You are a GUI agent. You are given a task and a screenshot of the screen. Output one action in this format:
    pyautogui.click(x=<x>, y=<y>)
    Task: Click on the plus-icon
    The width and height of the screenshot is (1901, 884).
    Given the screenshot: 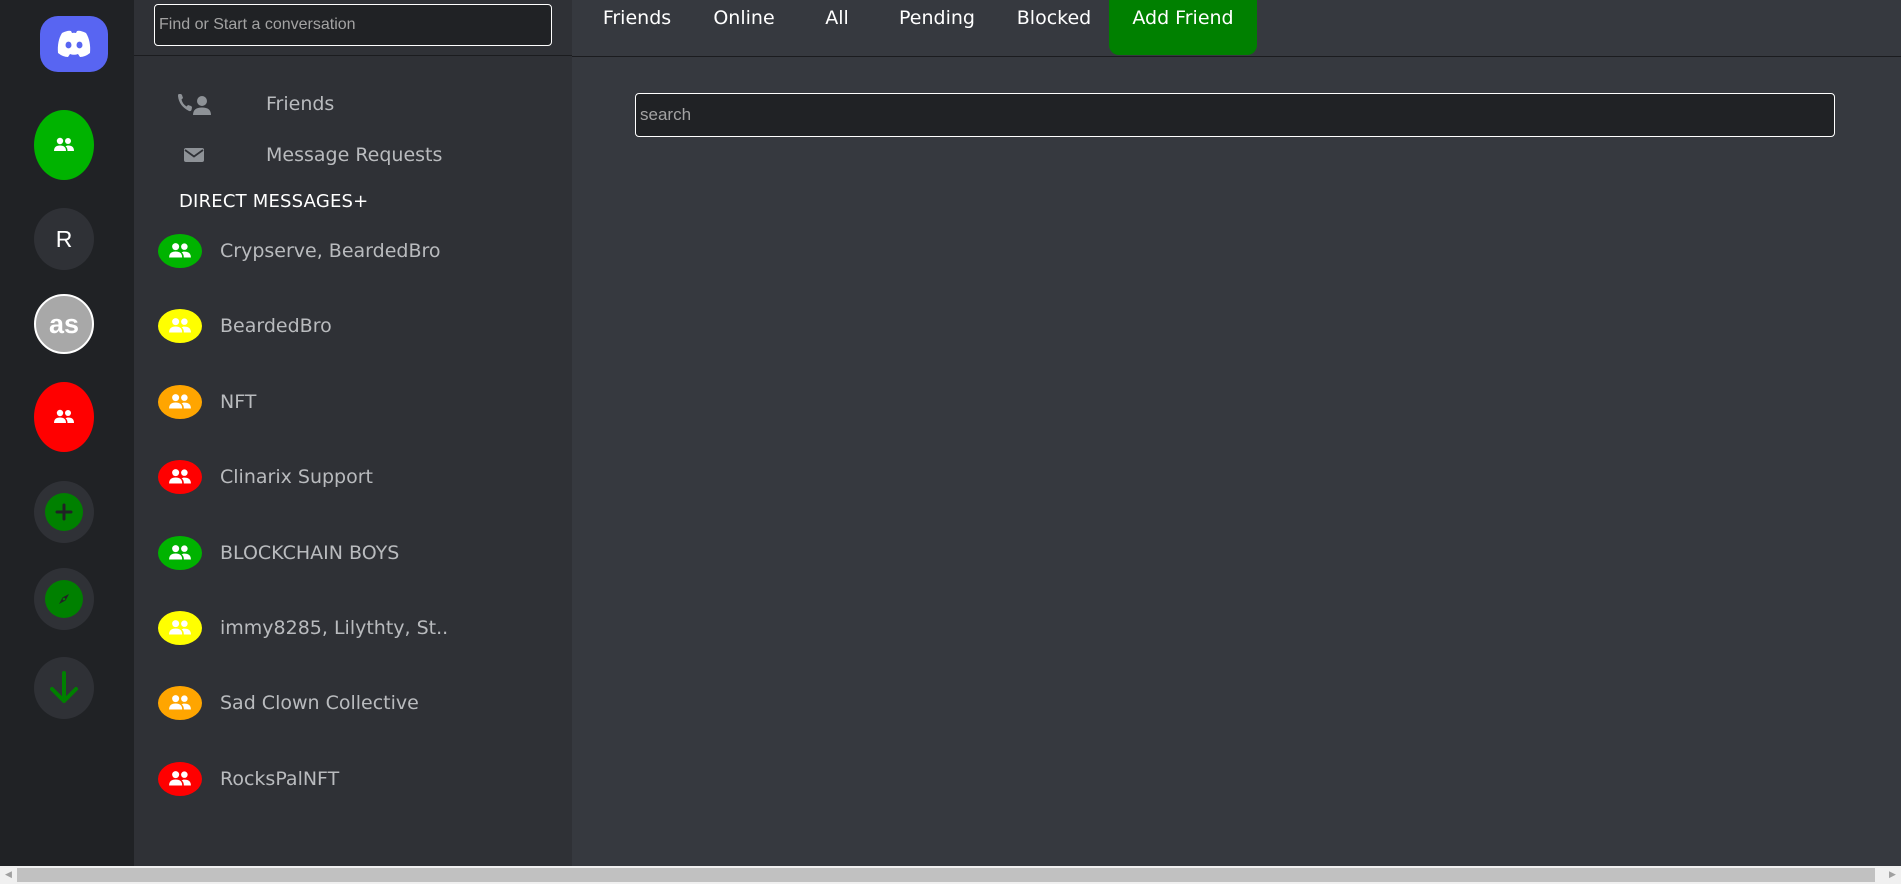 What is the action you would take?
    pyautogui.click(x=64, y=512)
    